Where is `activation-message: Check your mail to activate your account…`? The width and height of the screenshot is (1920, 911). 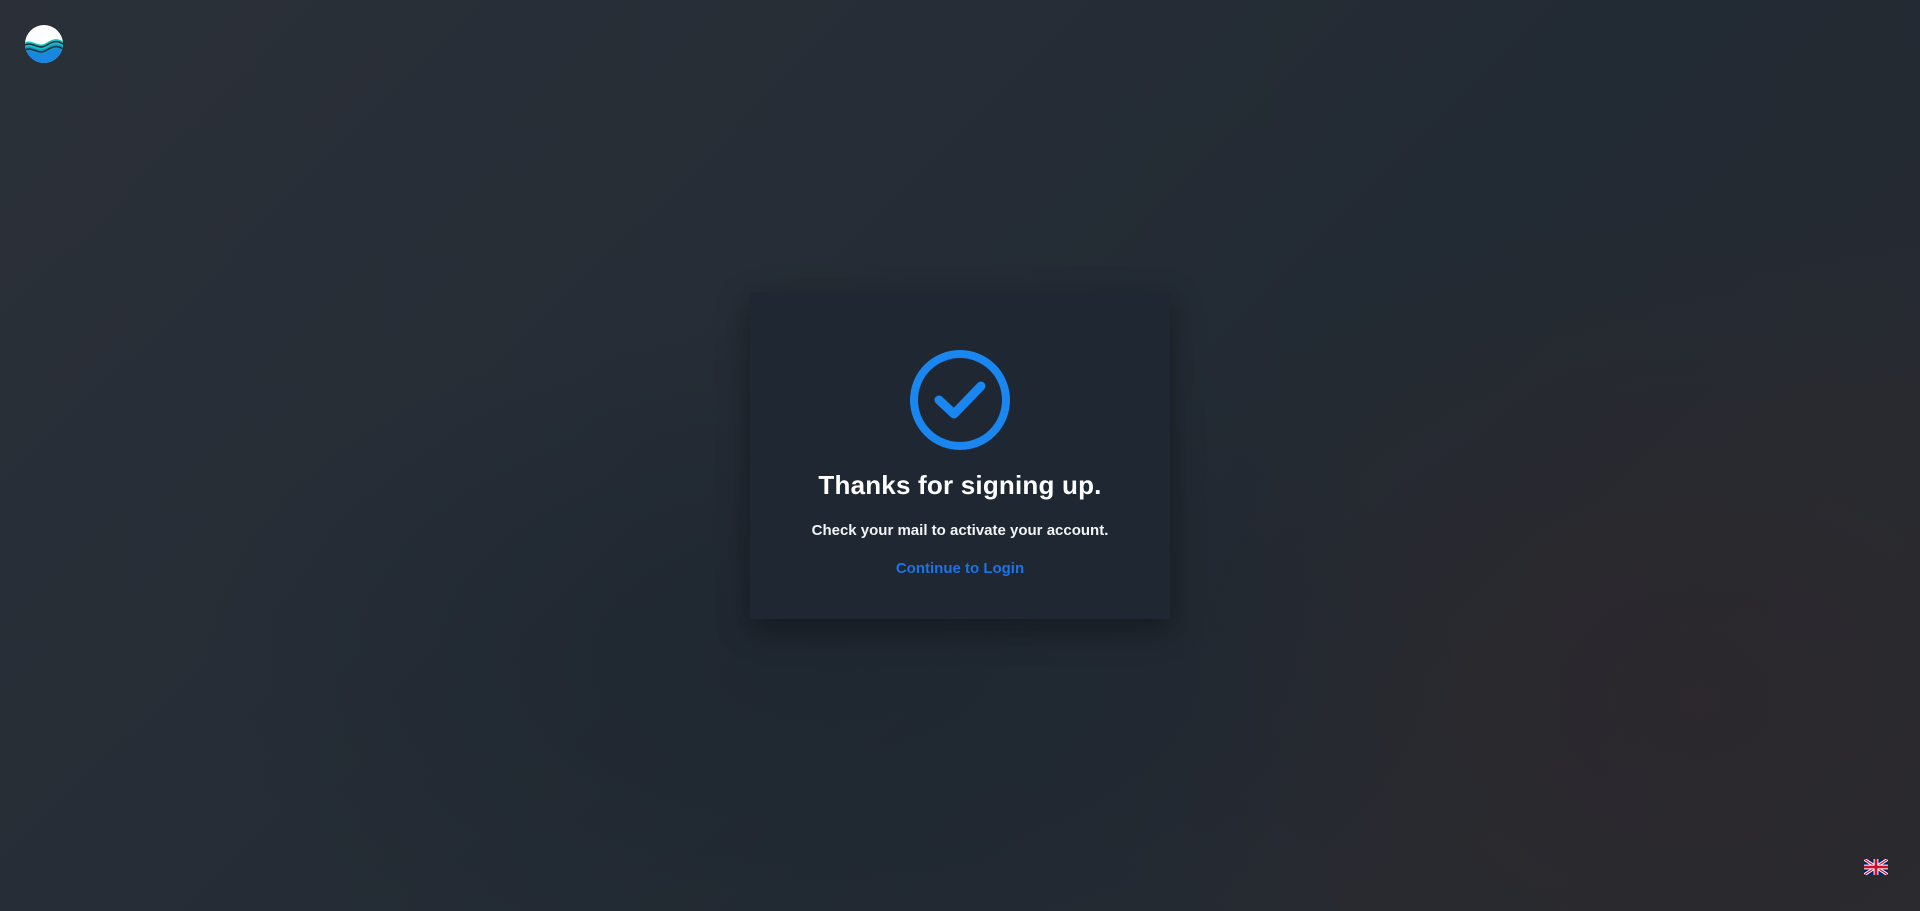
activation-message: Check your mail to activate your account… is located at coordinates (960, 530).